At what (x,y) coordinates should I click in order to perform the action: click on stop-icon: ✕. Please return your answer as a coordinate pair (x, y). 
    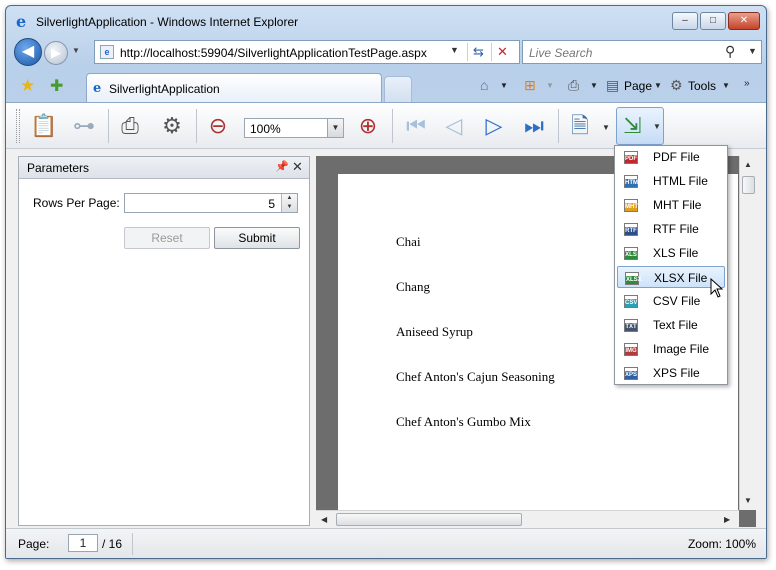
    Looking at the image, I should click on (502, 52).